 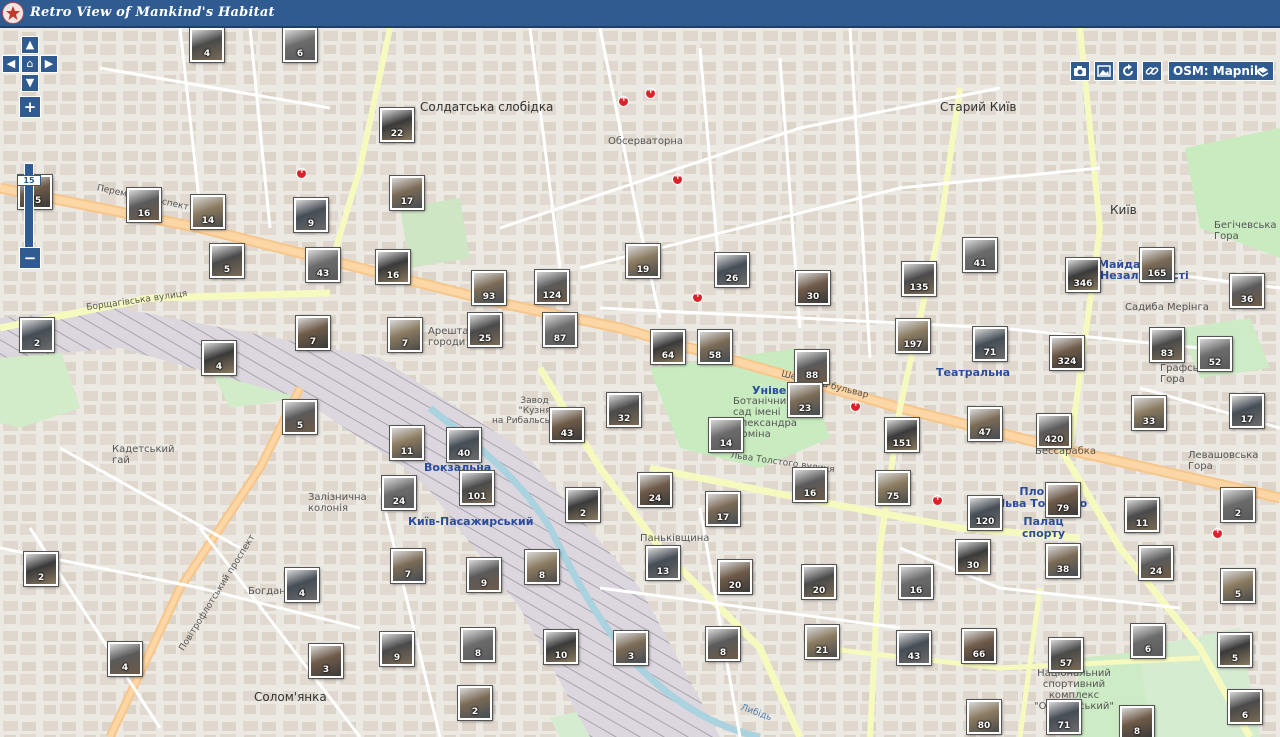 What do you see at coordinates (1247, 291) in the screenshot?
I see `photo-cluster-thumbnail: 36` at bounding box center [1247, 291].